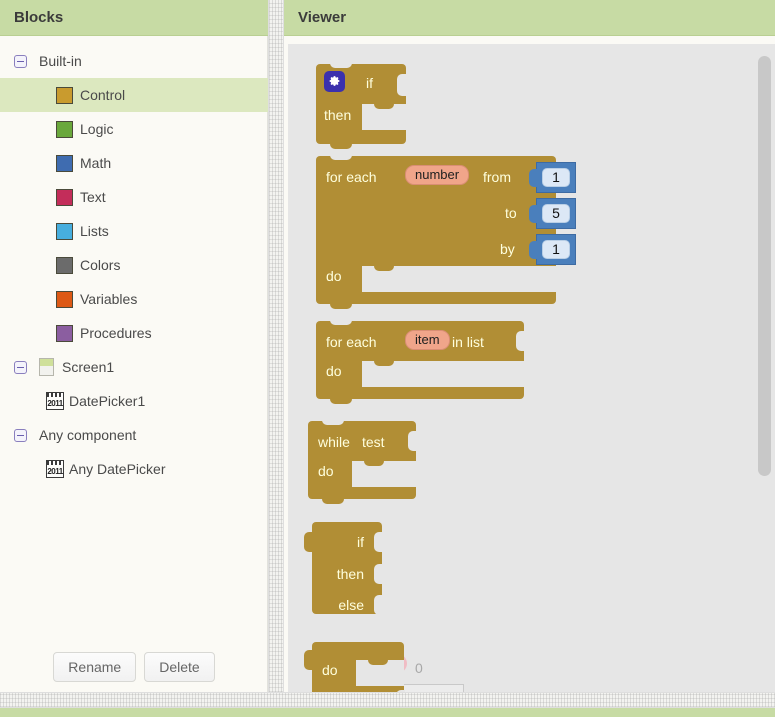 The image size is (775, 717). I want to click on then-statement-slot, so click(384, 117).